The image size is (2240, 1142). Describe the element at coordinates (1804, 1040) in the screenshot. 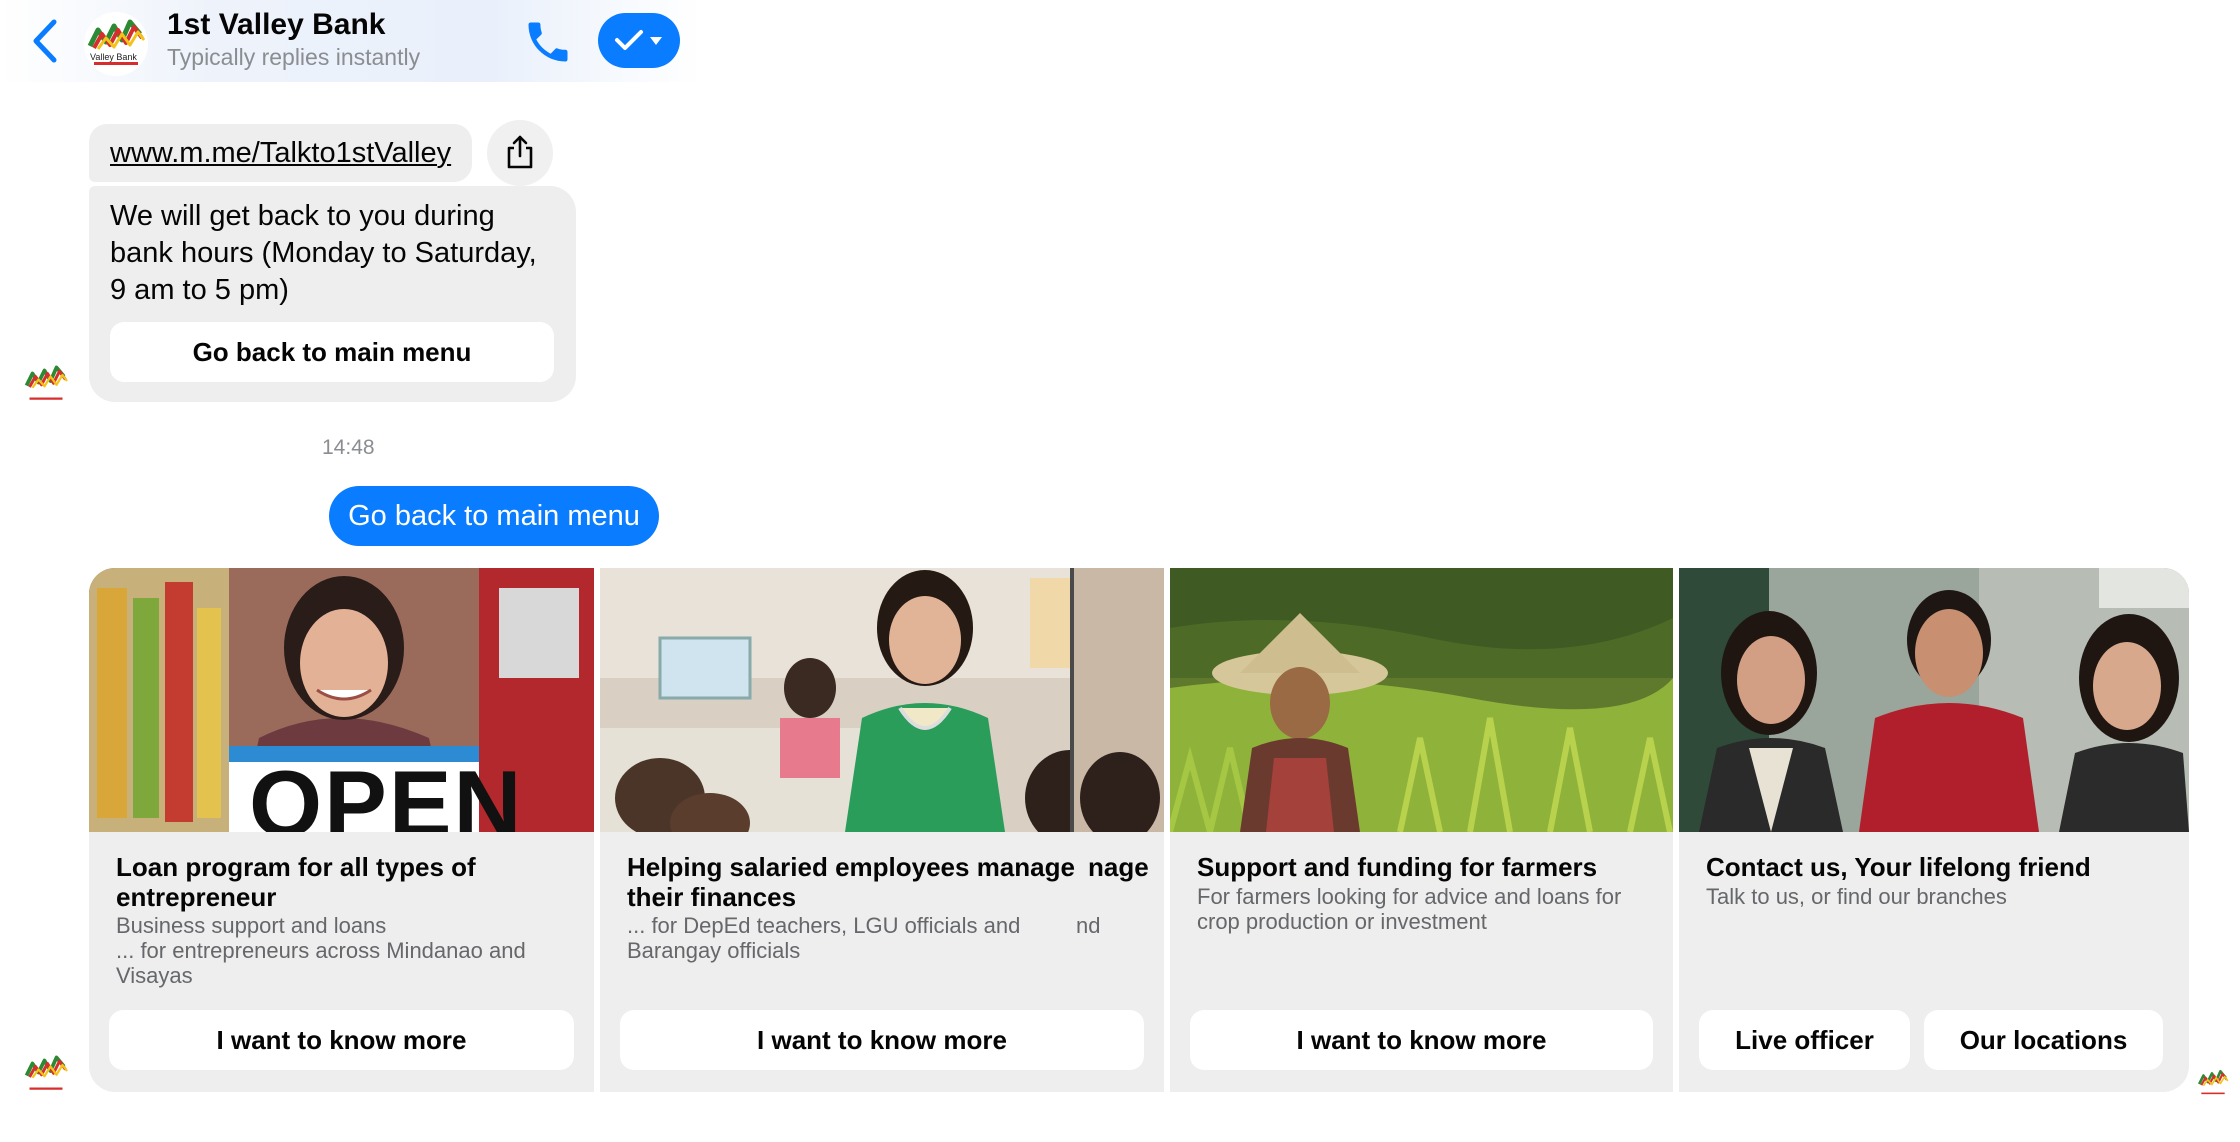

I see `live-officer-button: Live officer` at that location.